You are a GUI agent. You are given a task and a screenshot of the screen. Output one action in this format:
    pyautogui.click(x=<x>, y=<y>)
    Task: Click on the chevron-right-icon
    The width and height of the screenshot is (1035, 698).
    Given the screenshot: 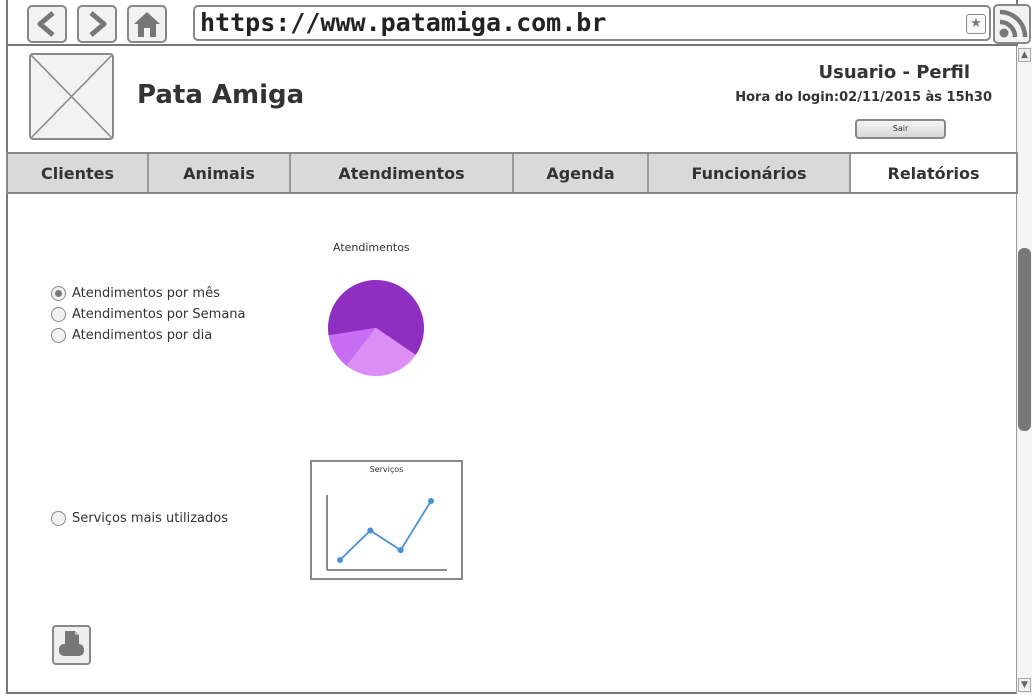 What is the action you would take?
    pyautogui.click(x=98, y=24)
    